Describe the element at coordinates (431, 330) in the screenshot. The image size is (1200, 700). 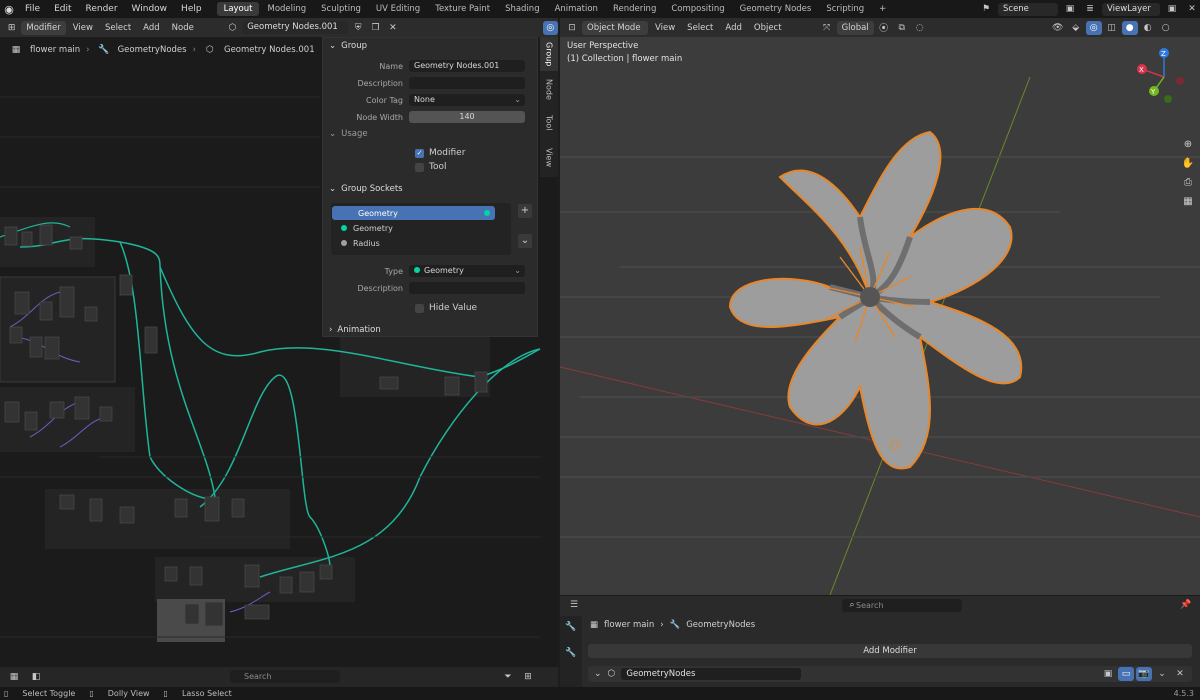
I see `animation-section-header: › Animation` at that location.